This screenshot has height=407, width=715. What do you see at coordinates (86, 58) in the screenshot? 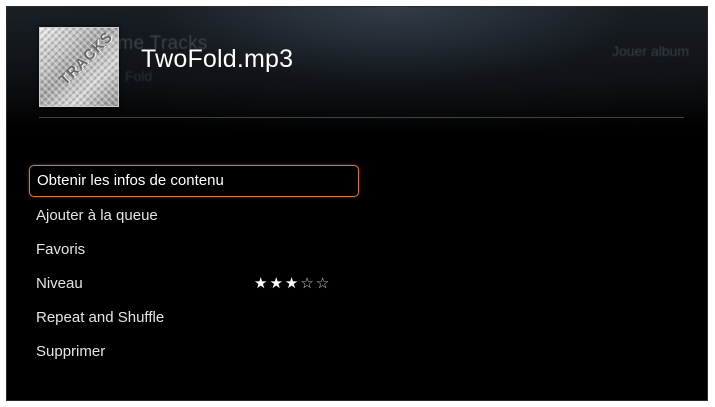
I see `album-art-lettering: TRACKS` at bounding box center [86, 58].